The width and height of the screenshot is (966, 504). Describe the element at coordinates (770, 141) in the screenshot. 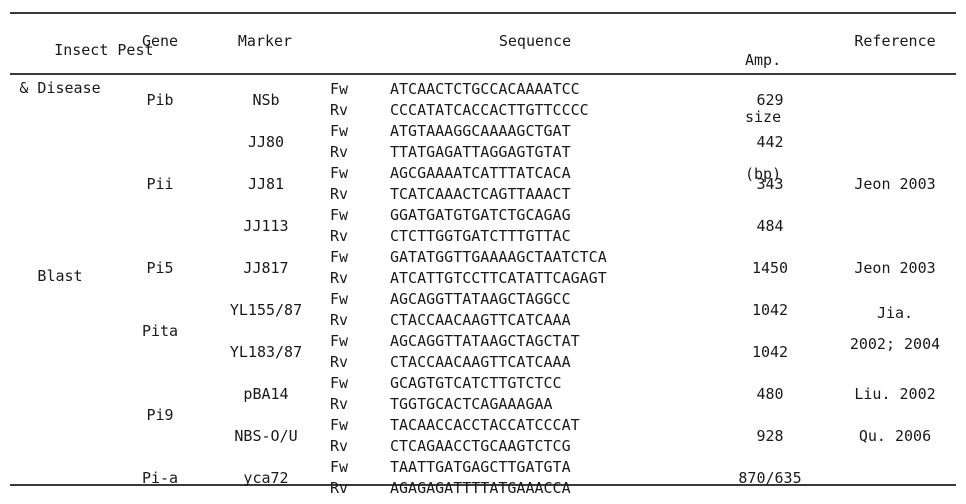

I see `cell-amp-size: 442` at that location.